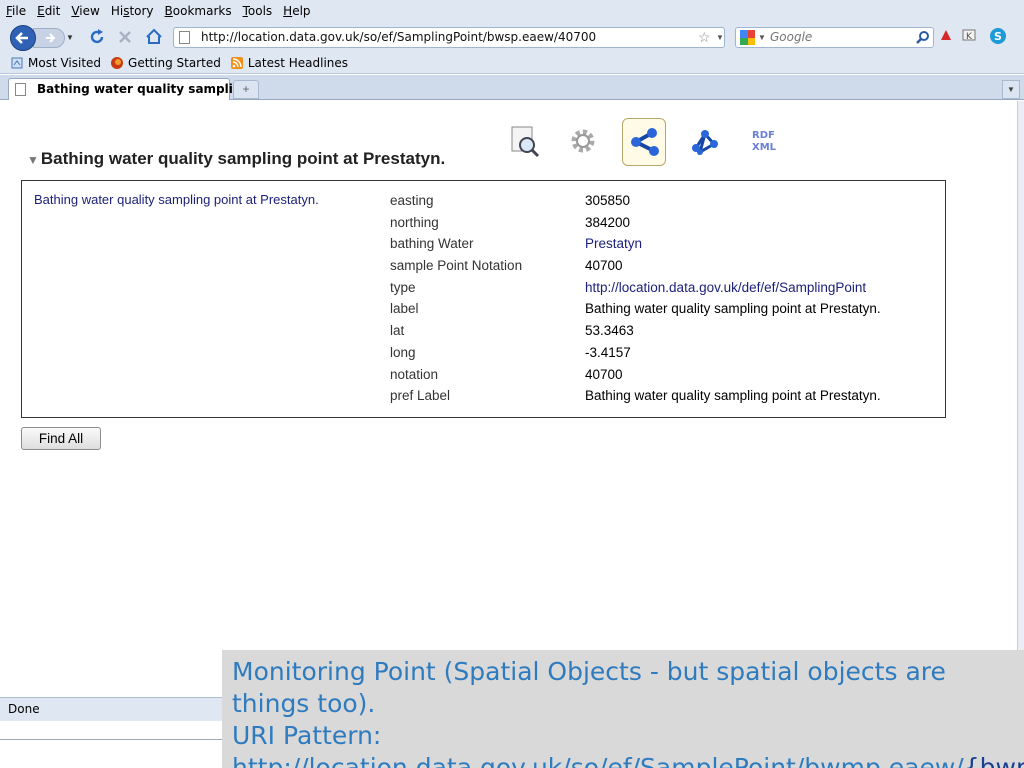 The height and width of the screenshot is (768, 1024). I want to click on view-settings-button, so click(583, 142).